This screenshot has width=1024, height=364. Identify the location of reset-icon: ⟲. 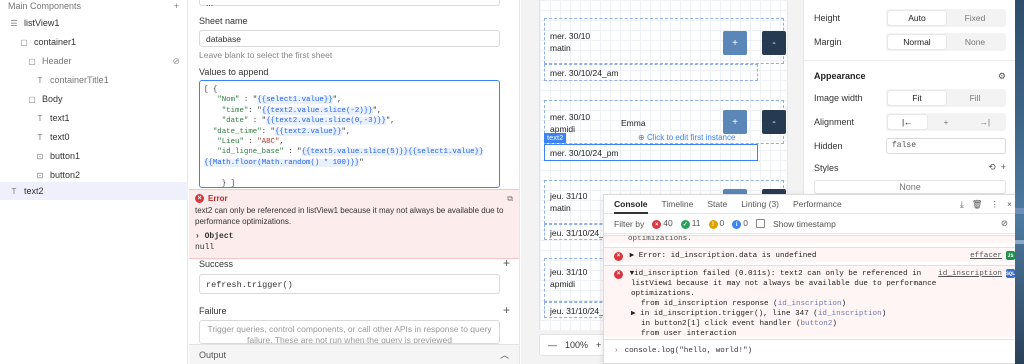
(992, 167).